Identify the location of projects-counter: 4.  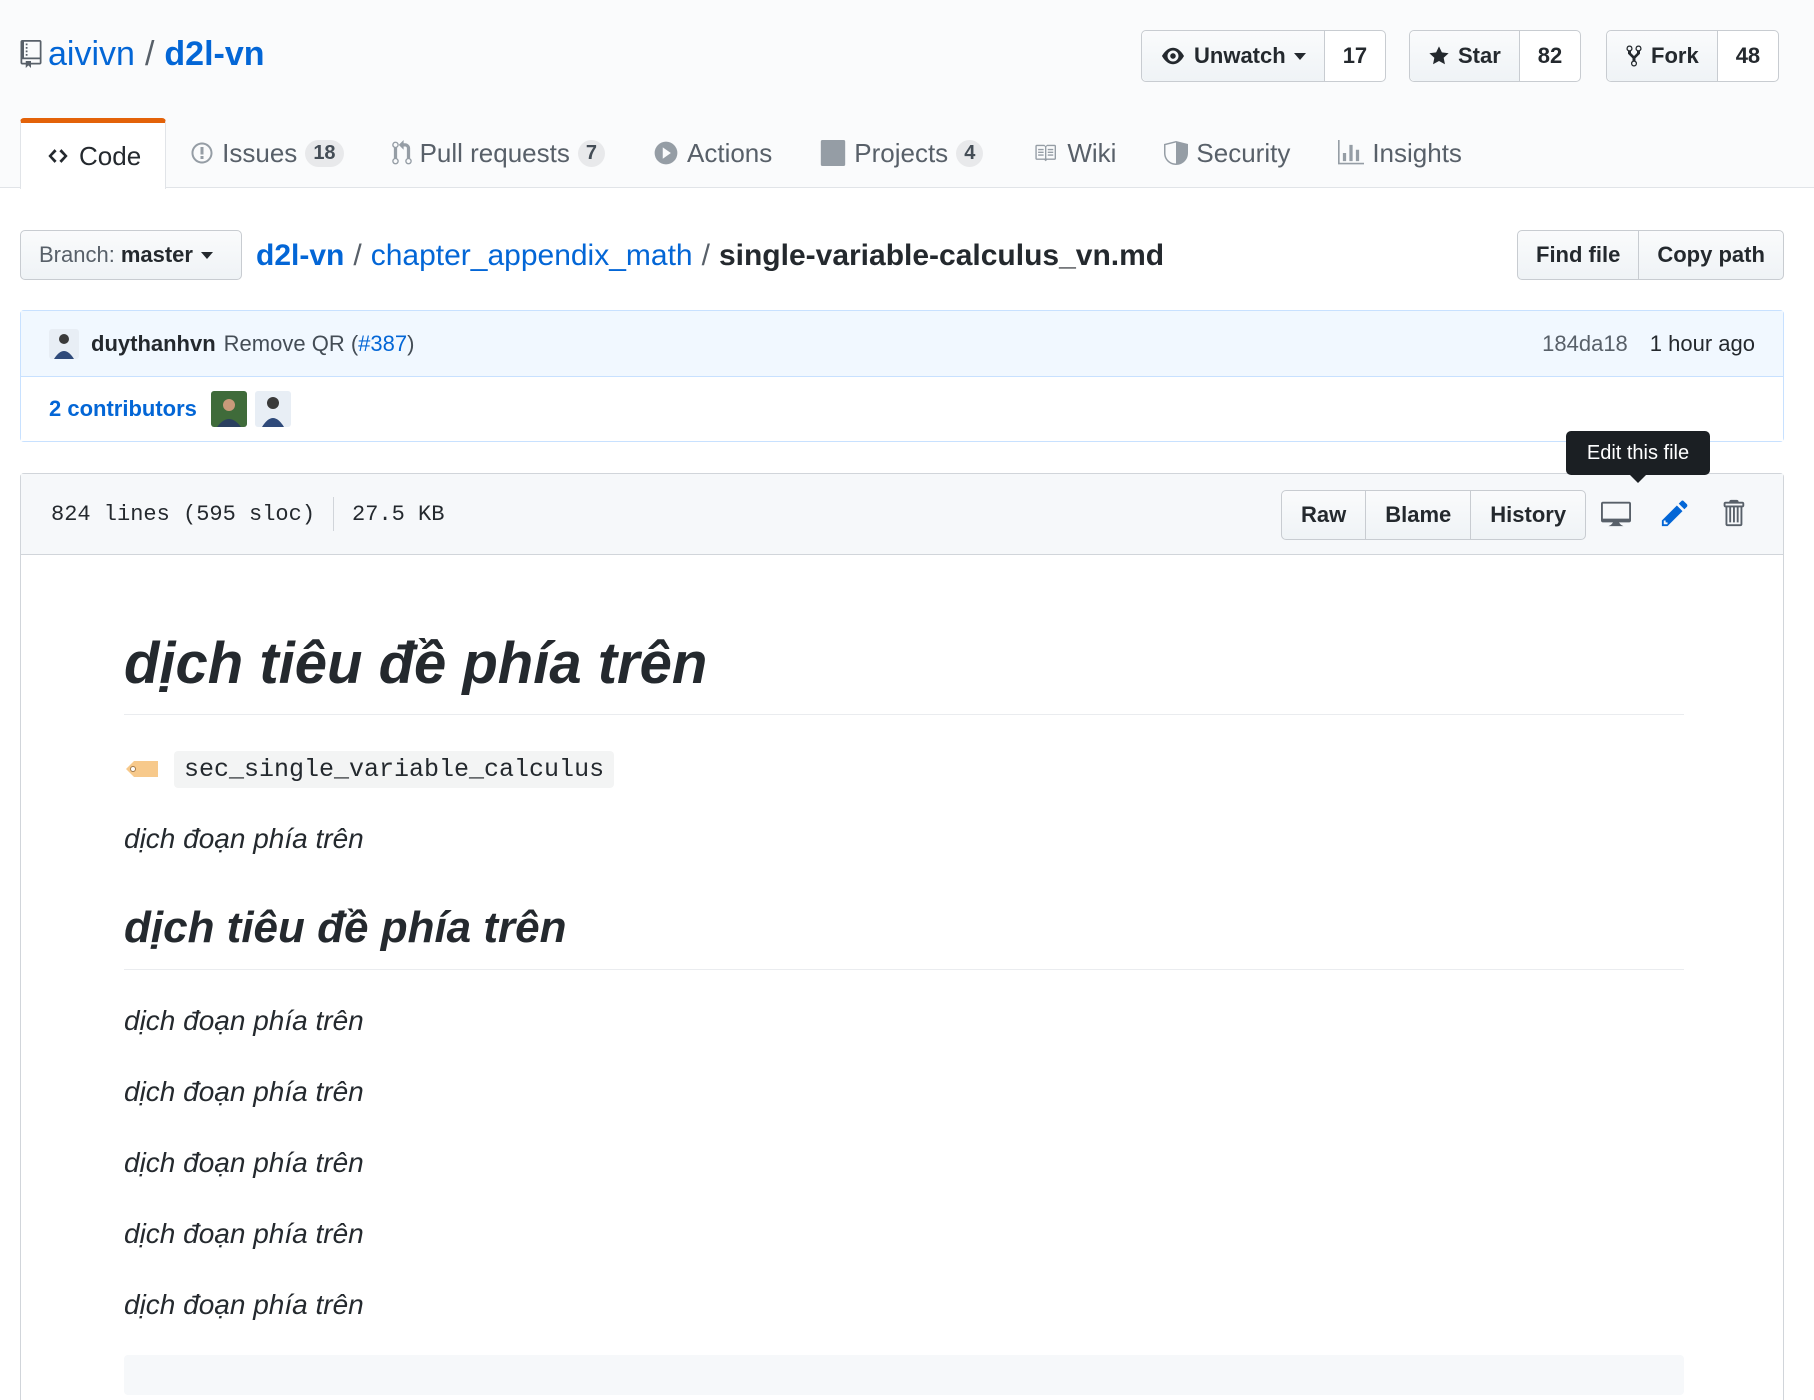
(970, 153).